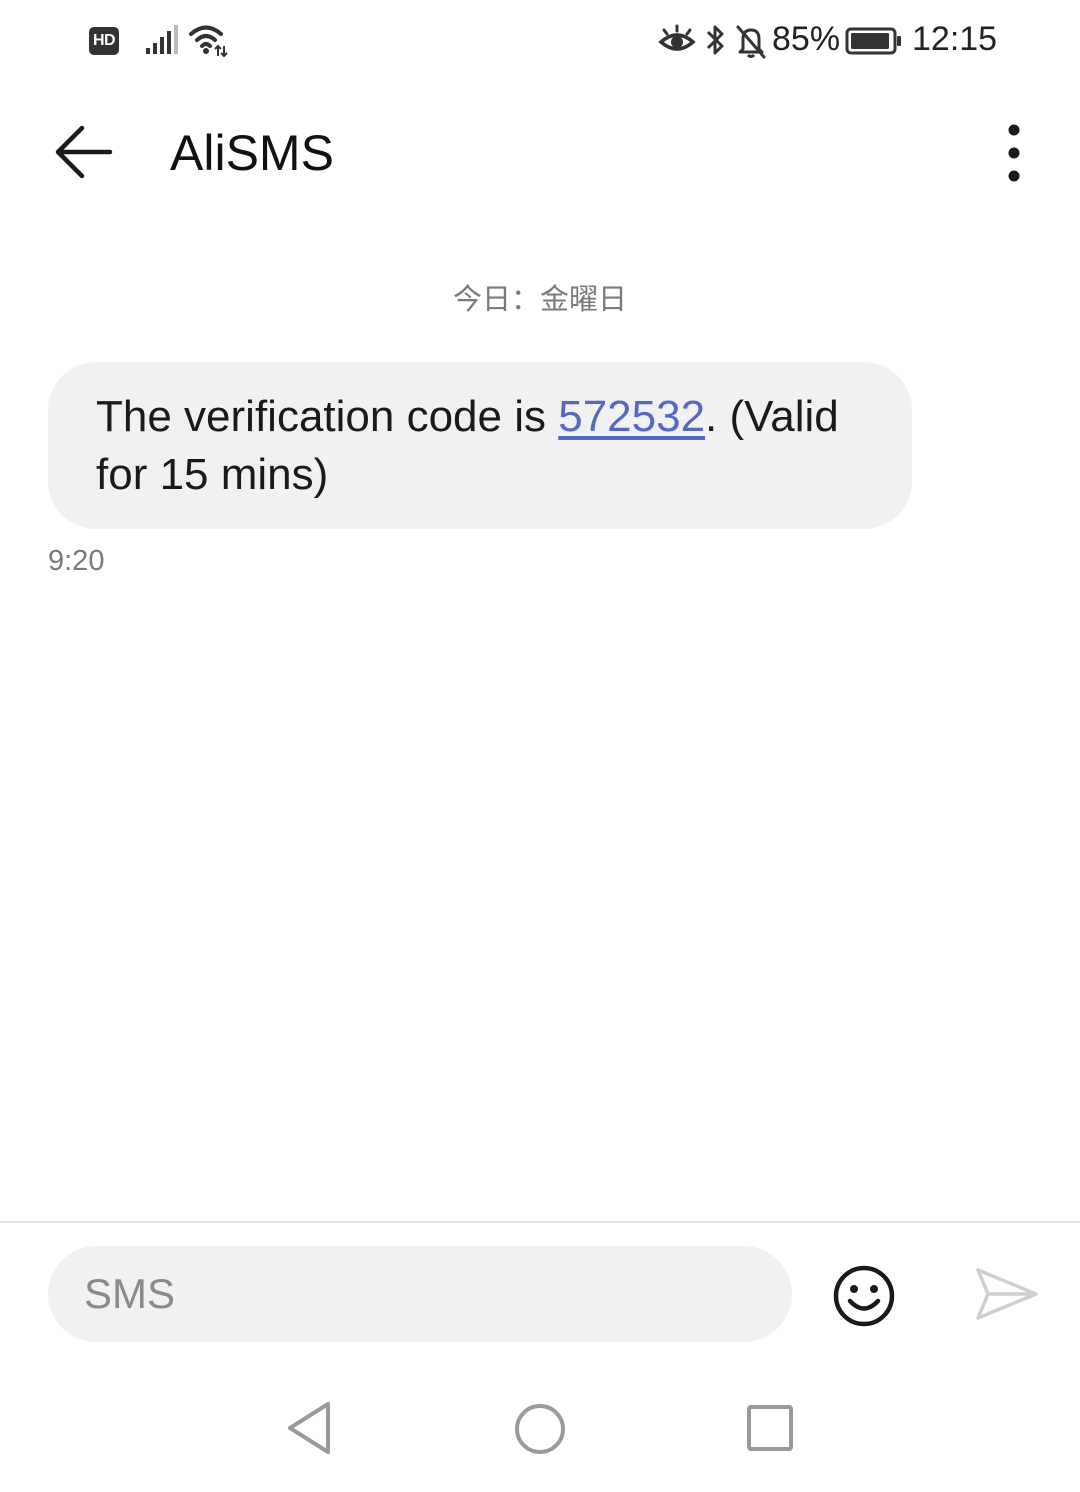 The image size is (1080, 1492). What do you see at coordinates (420, 1294) in the screenshot?
I see `sms-input: SMS` at bounding box center [420, 1294].